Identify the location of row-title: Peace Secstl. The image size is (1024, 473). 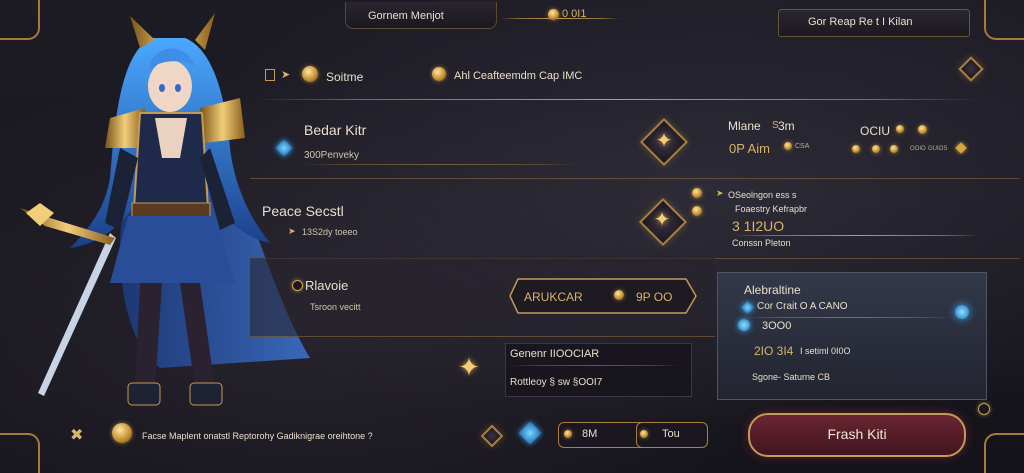
(303, 211).